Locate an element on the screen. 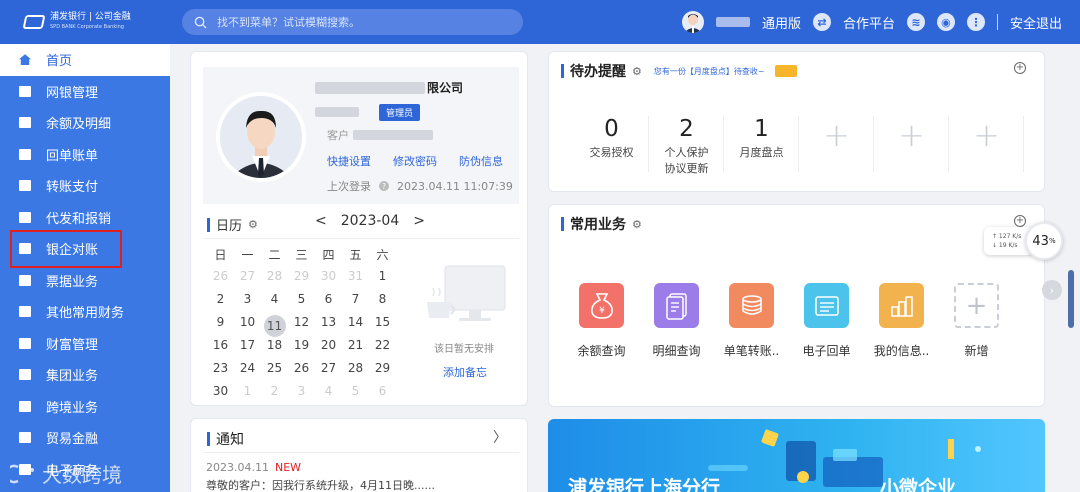  calendar-day: 24 is located at coordinates (247, 372).